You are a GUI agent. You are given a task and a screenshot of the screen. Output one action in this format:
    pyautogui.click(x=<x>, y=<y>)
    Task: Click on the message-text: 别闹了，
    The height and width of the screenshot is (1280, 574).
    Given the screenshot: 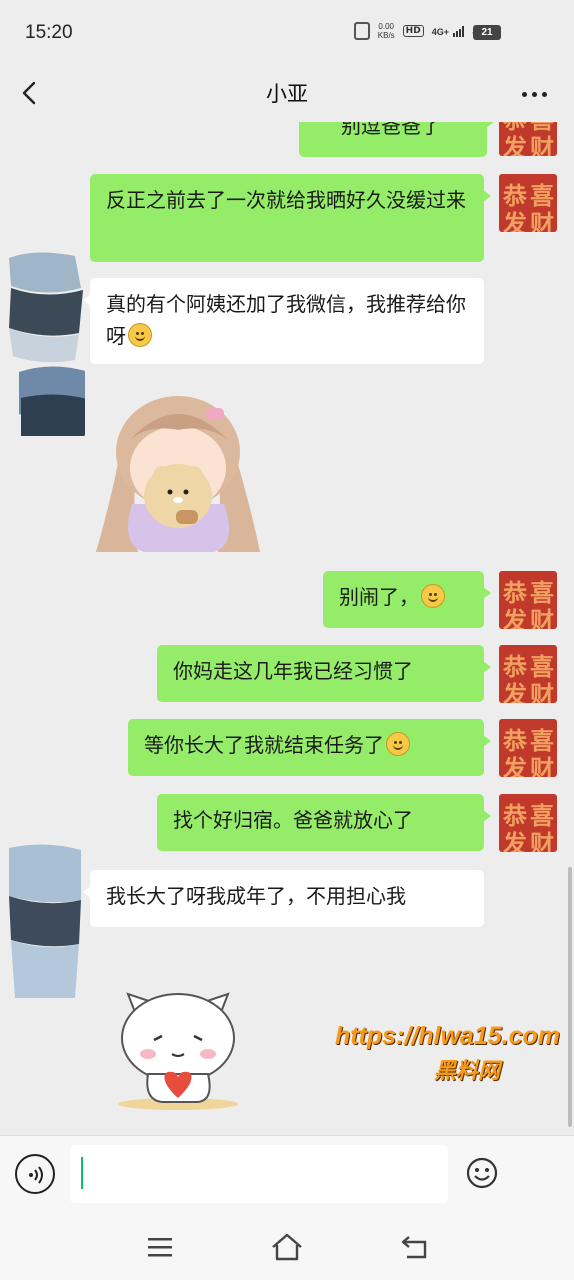 What is the action you would take?
    pyautogui.click(x=379, y=597)
    